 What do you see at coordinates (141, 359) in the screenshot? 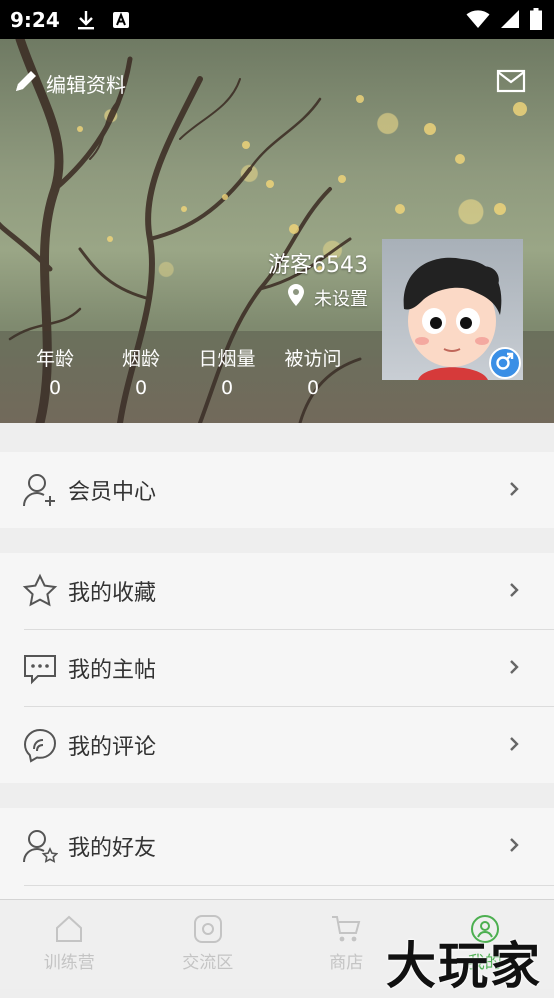
I see `stat-label: 烟龄` at bounding box center [141, 359].